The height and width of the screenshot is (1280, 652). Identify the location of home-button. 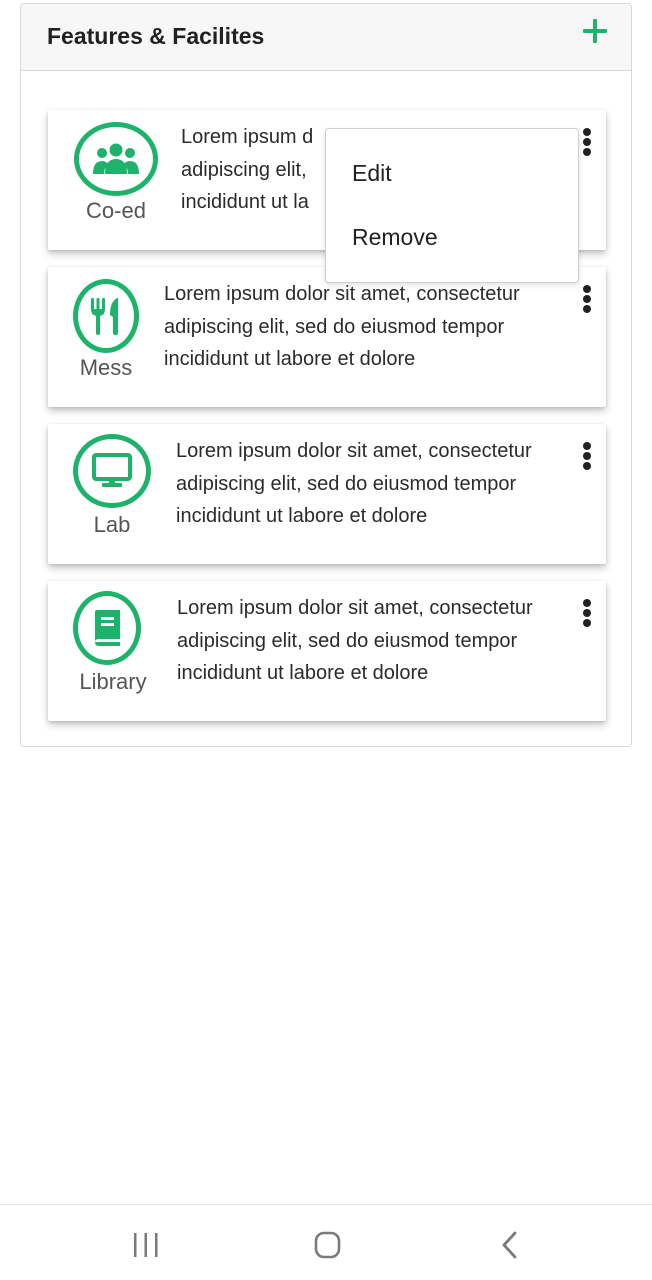
(327, 1245).